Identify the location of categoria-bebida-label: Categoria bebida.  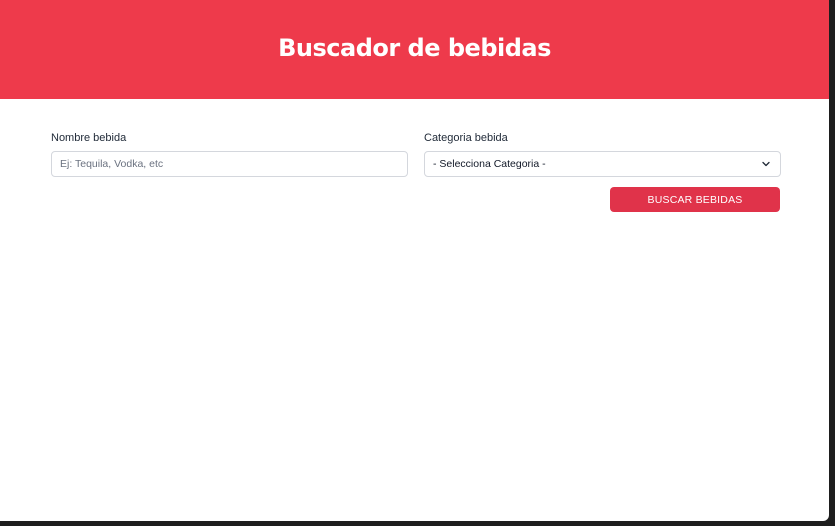
(466, 138).